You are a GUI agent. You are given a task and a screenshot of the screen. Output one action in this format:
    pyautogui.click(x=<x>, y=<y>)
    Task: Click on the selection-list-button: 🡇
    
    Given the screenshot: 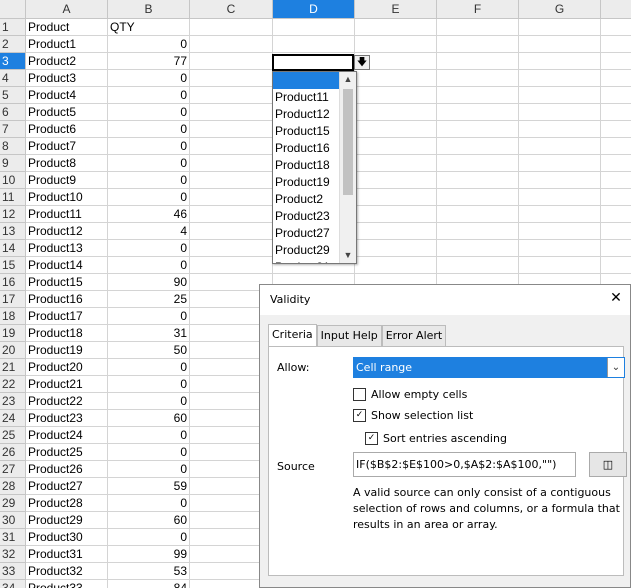 What is the action you would take?
    pyautogui.click(x=362, y=62)
    